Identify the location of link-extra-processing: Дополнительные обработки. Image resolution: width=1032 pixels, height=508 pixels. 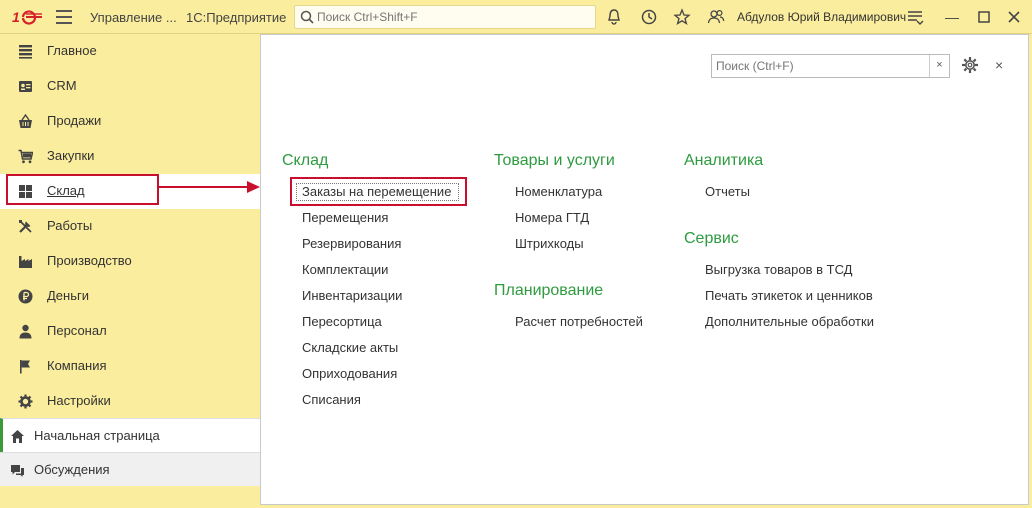
(789, 321).